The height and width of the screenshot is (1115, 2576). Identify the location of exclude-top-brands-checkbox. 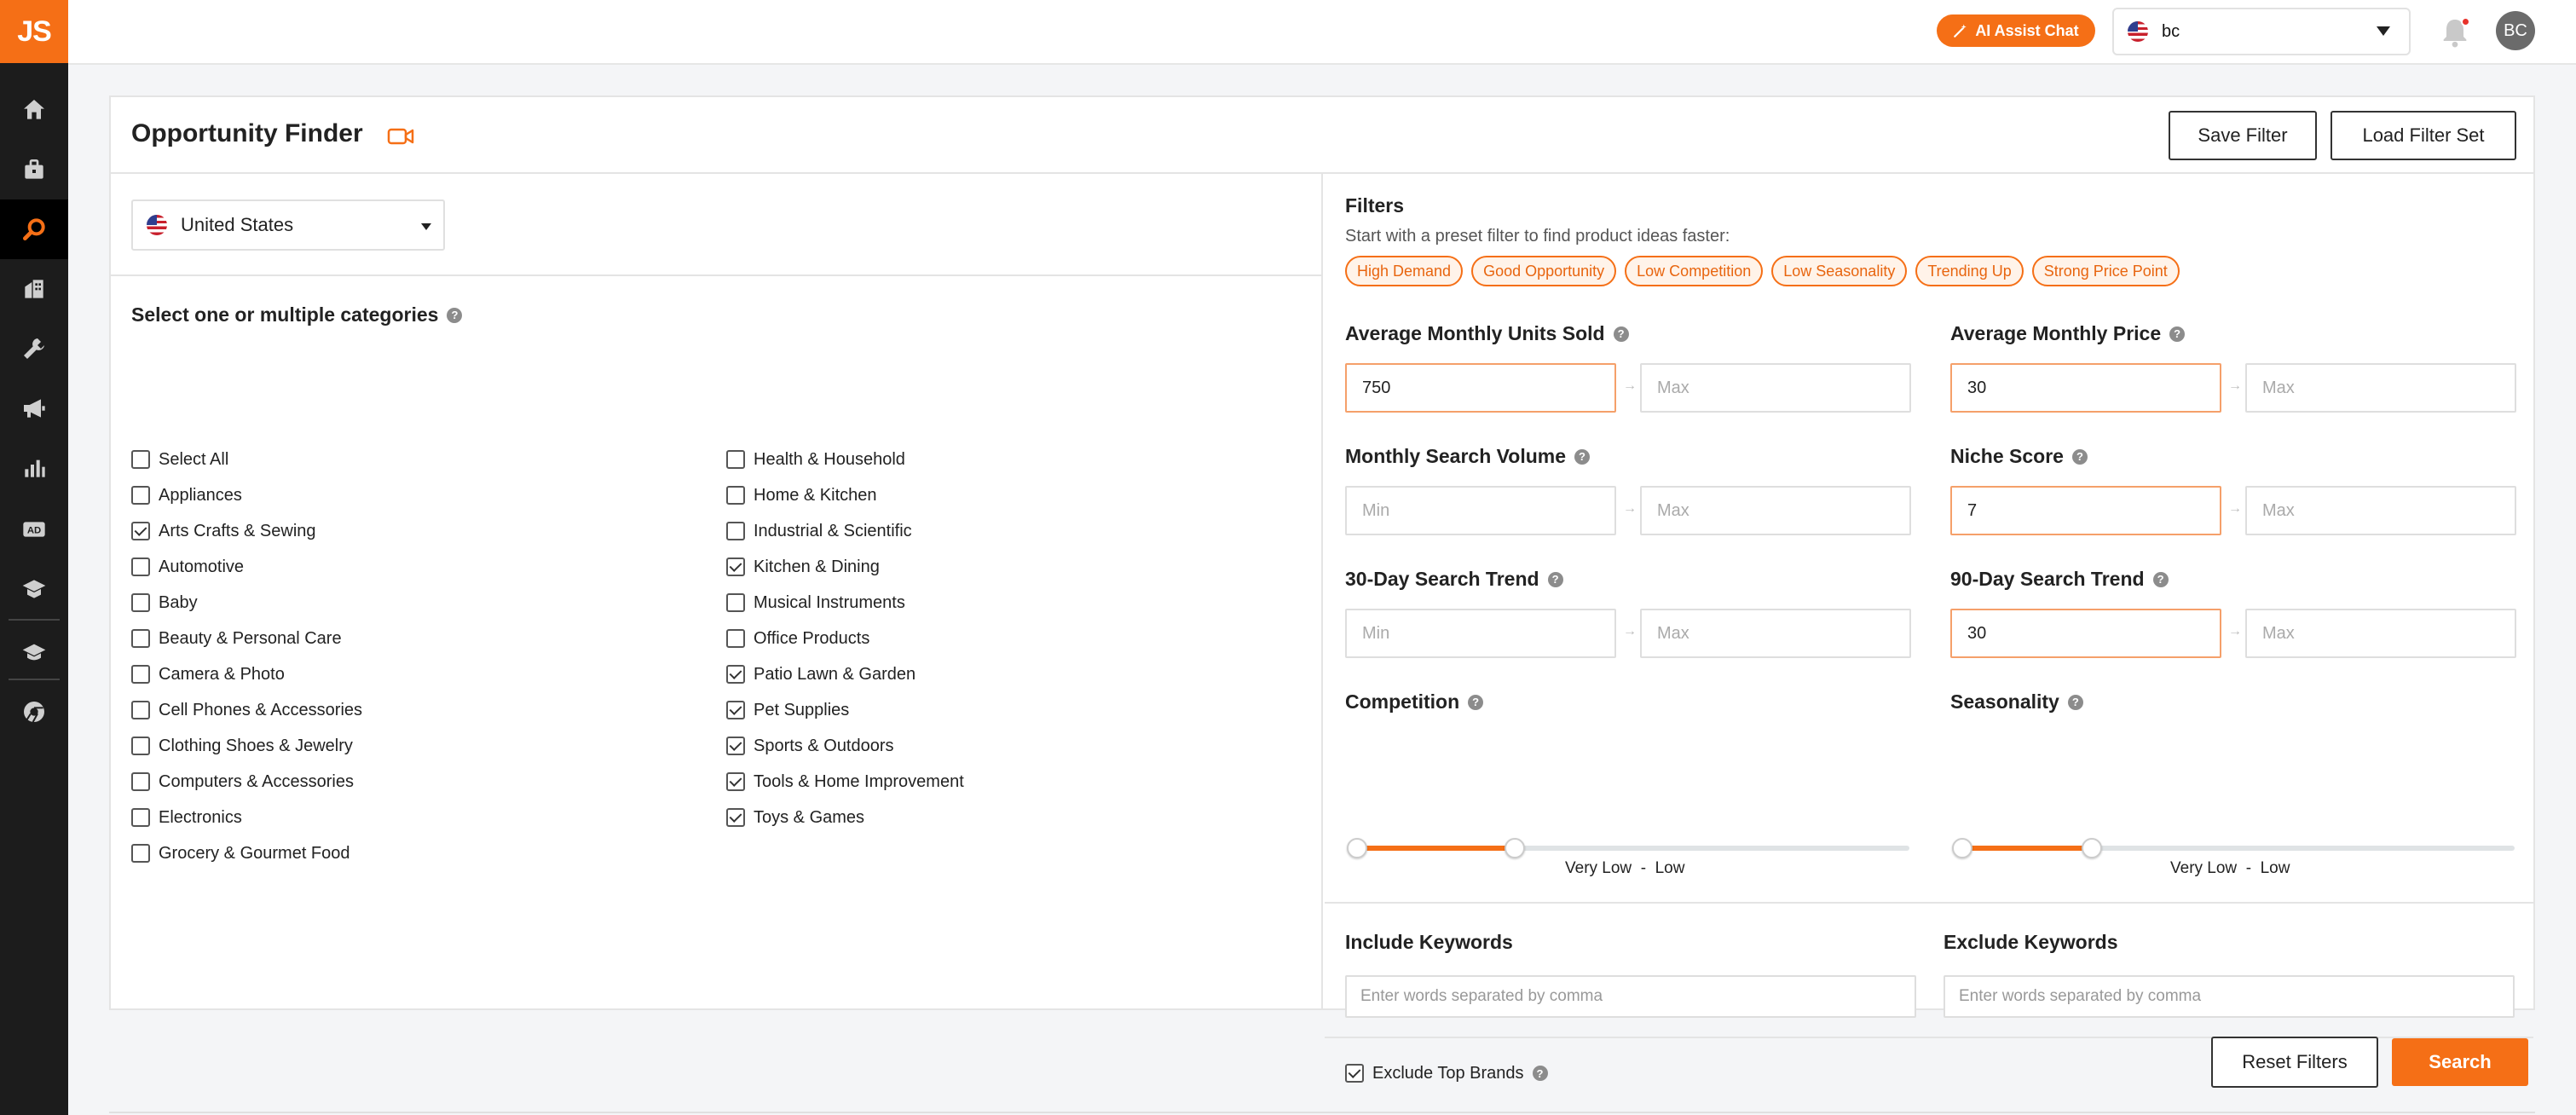
(1354, 1073).